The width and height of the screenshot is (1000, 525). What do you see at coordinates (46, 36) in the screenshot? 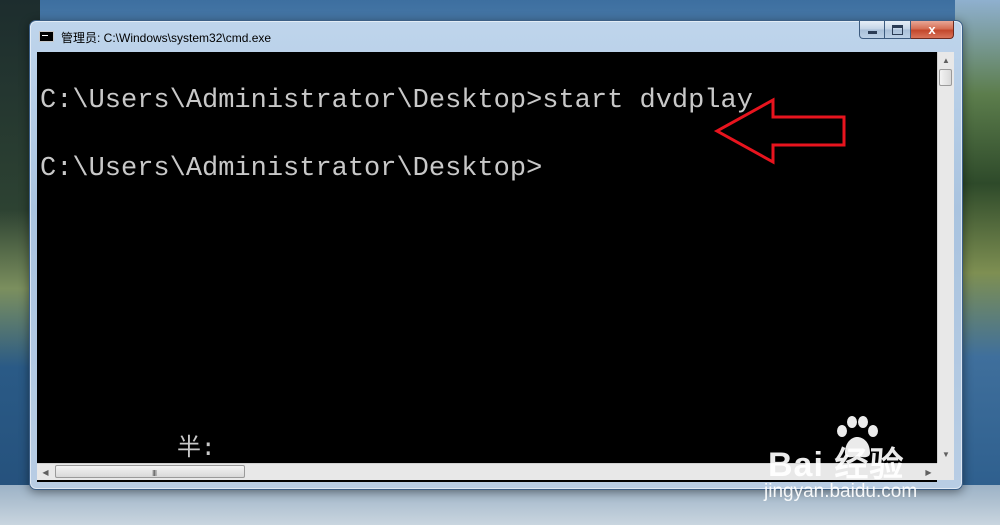
I see `cmd-app-icon` at bounding box center [46, 36].